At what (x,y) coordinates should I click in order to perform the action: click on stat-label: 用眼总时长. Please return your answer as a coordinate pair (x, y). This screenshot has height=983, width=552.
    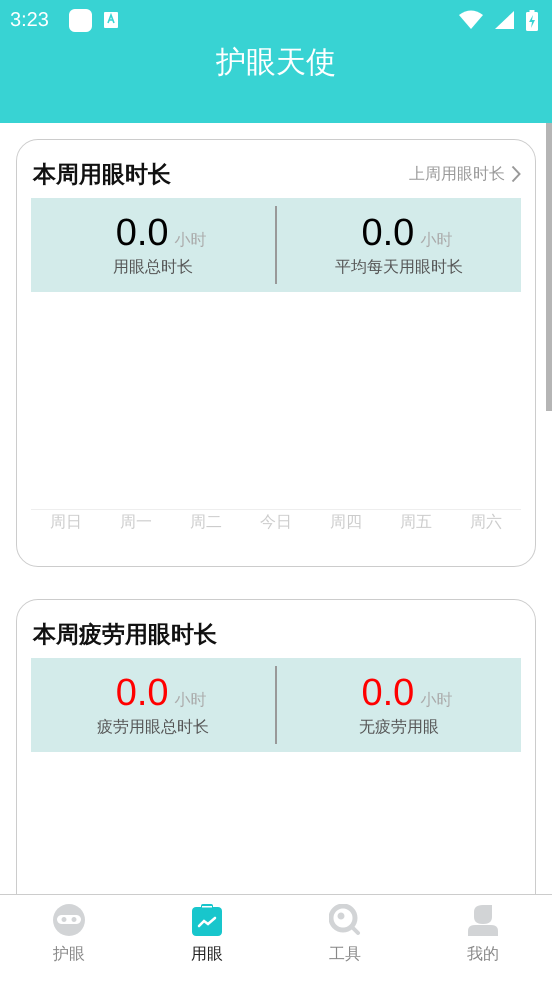
    Looking at the image, I should click on (153, 267).